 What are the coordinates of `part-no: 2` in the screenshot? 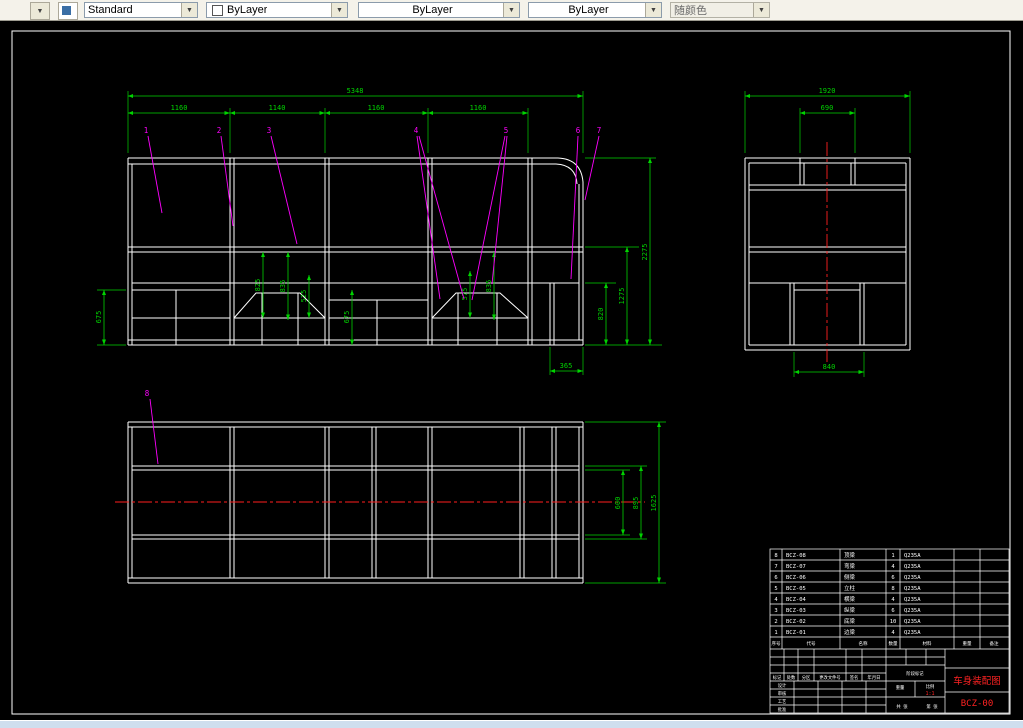 It's located at (775, 622).